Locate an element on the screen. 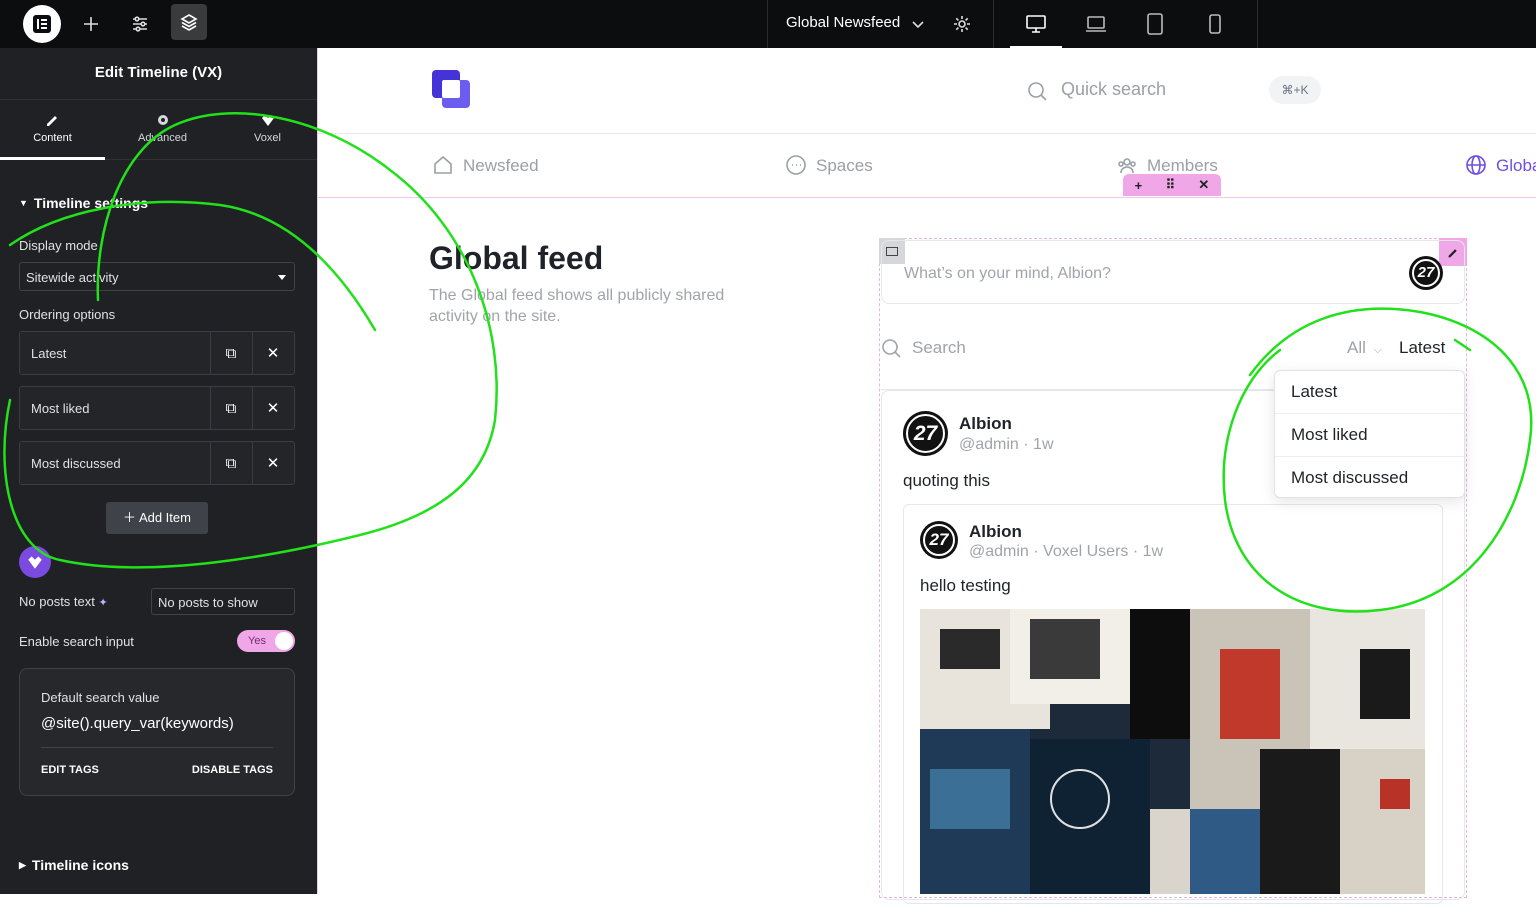 The image size is (1536, 904). no-posts-label: No posts text ✦ is located at coordinates (63, 601).